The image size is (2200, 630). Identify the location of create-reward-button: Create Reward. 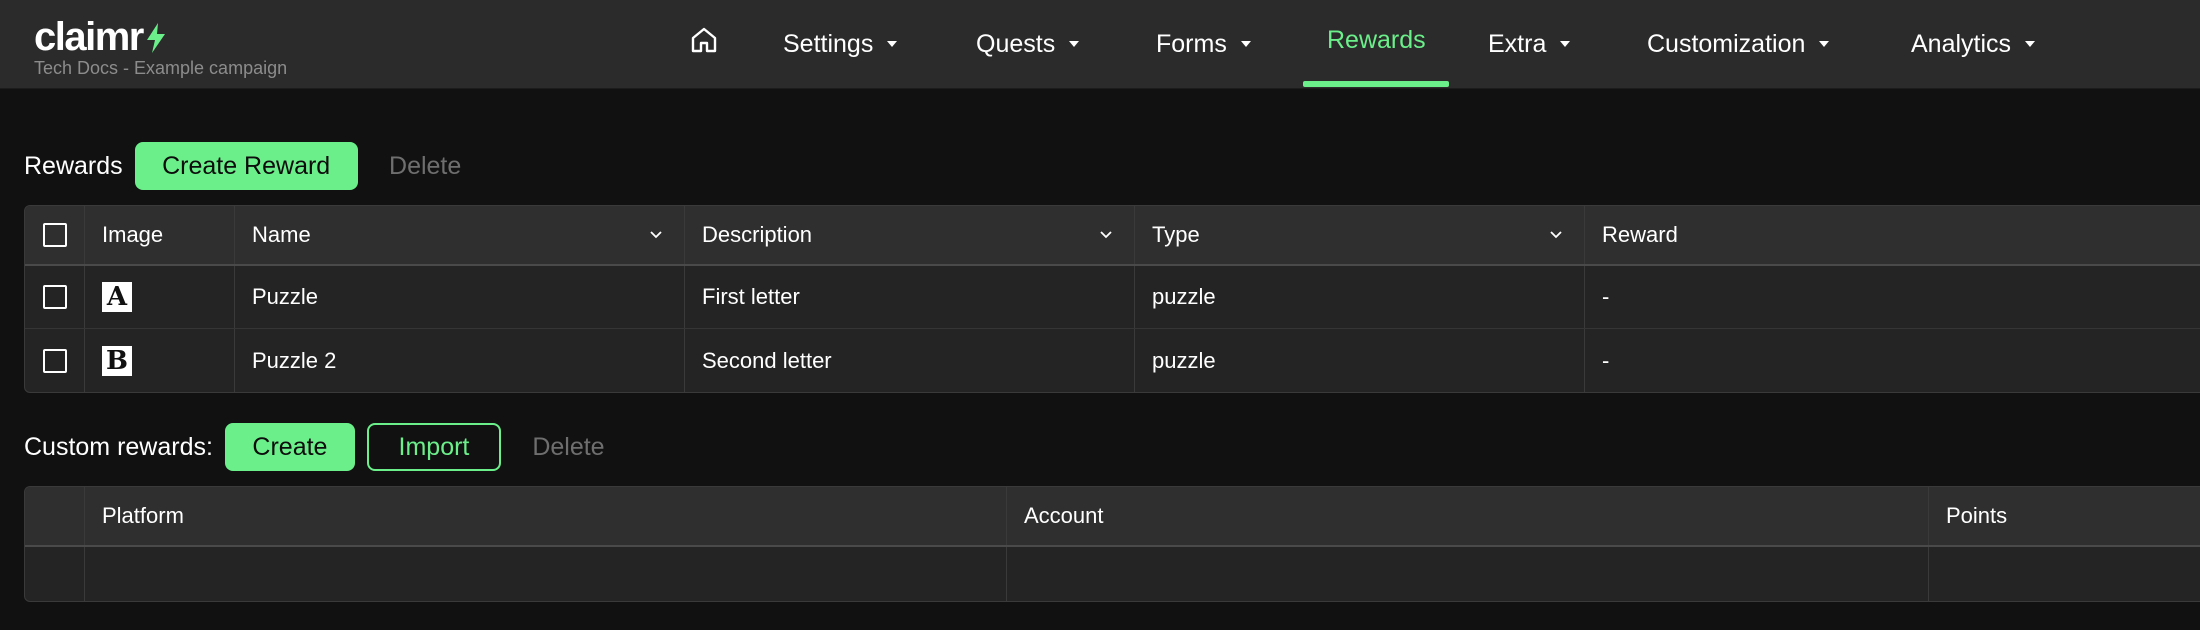
(246, 166).